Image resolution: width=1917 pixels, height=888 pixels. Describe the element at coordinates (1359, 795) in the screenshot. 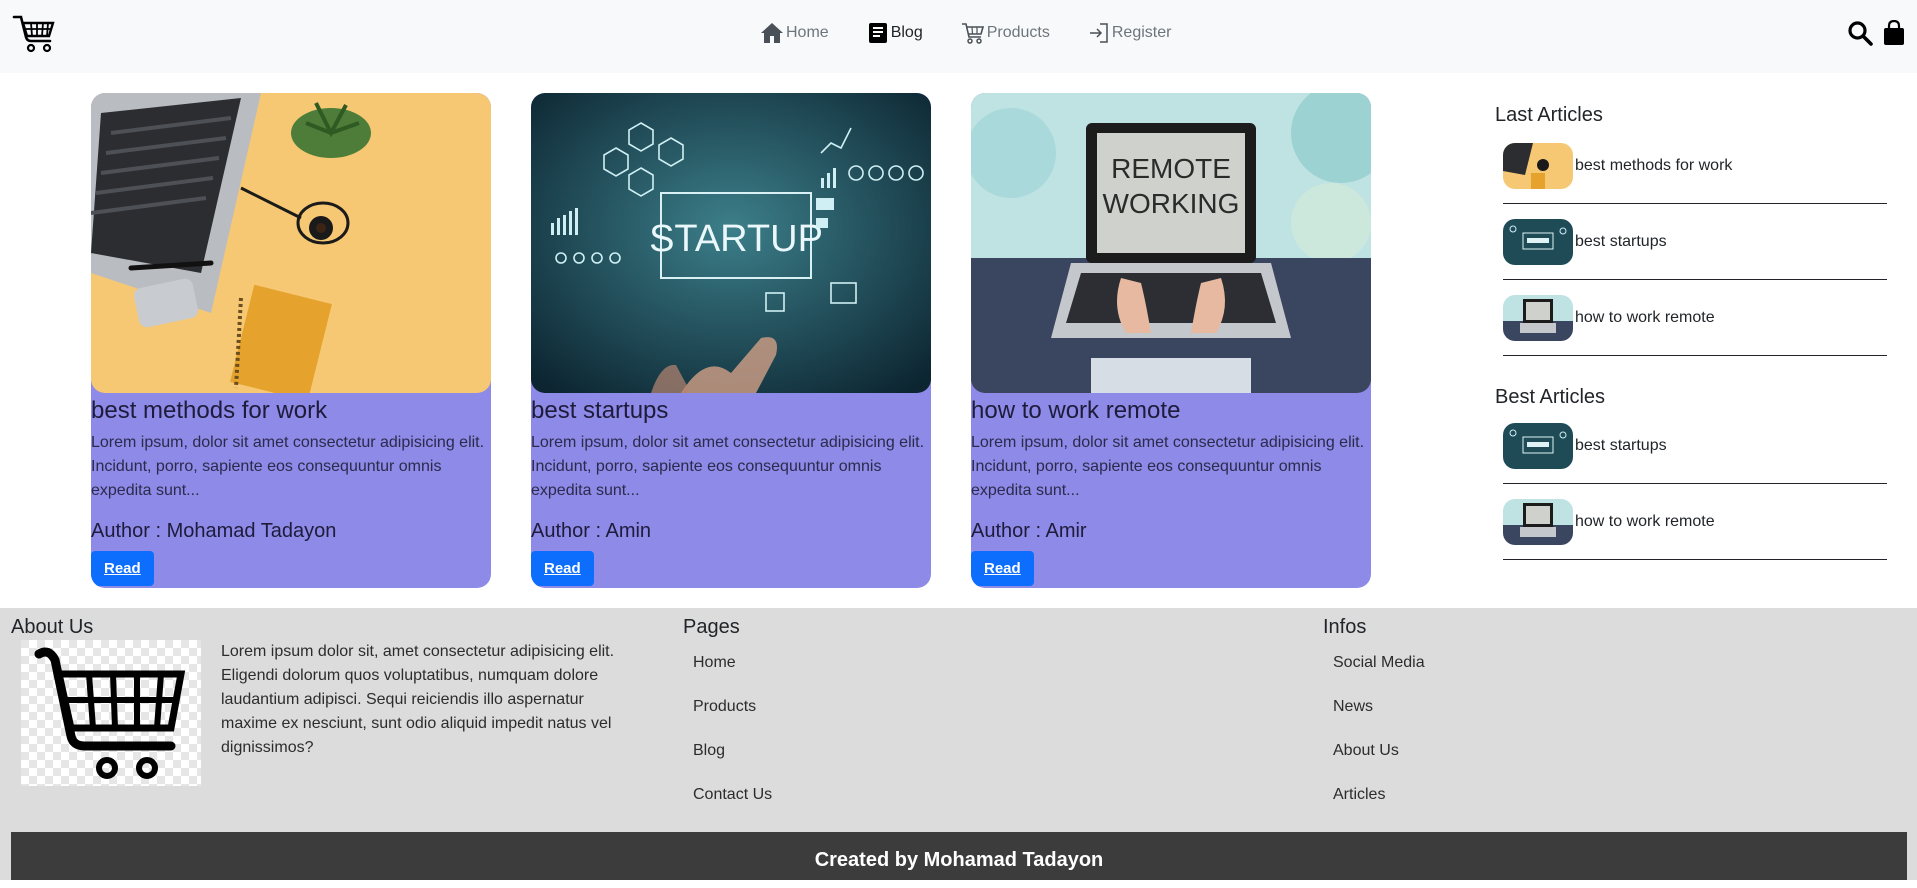

I see `footer-link-articles: Articles` at that location.